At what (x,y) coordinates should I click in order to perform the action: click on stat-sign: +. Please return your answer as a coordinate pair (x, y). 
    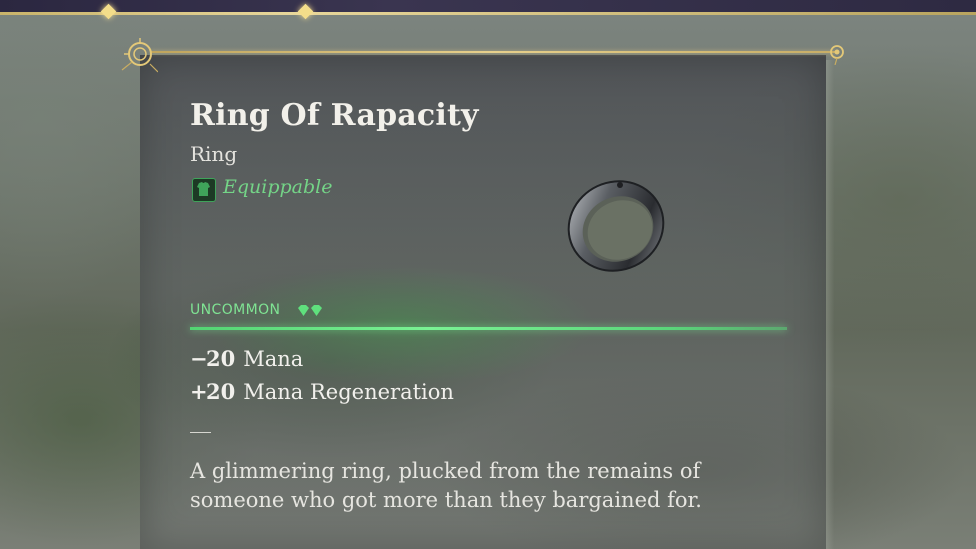
    Looking at the image, I should click on (199, 391).